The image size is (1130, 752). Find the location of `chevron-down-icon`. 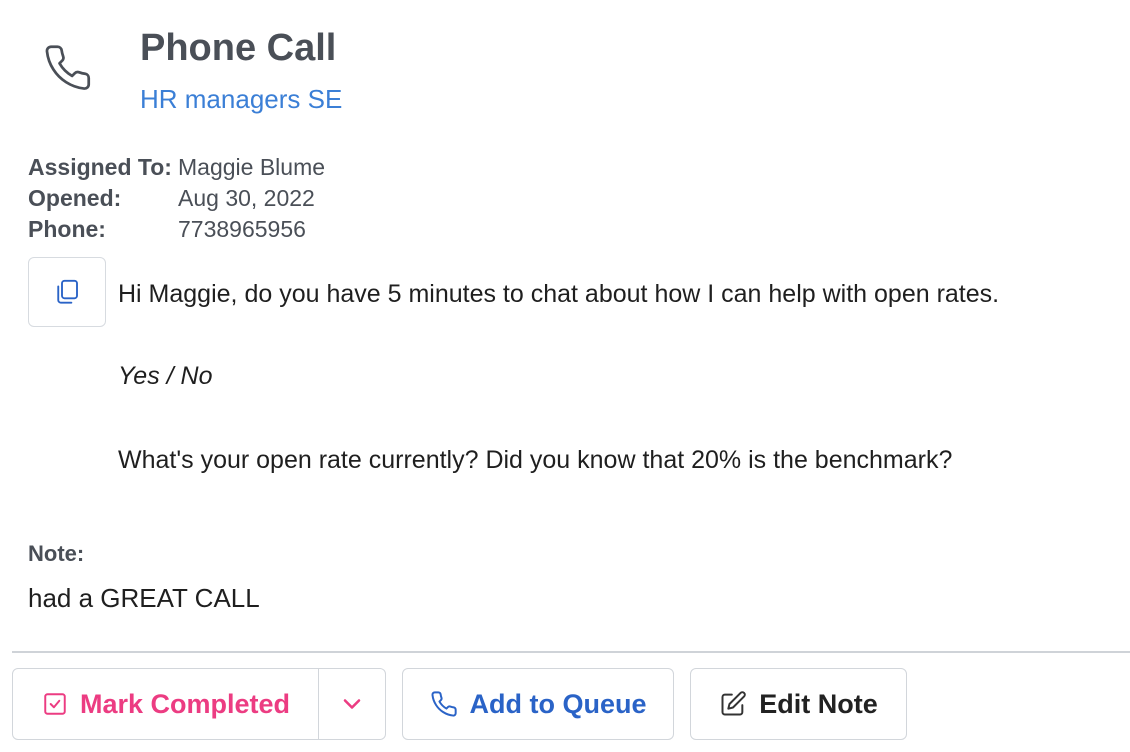

chevron-down-icon is located at coordinates (352, 704).